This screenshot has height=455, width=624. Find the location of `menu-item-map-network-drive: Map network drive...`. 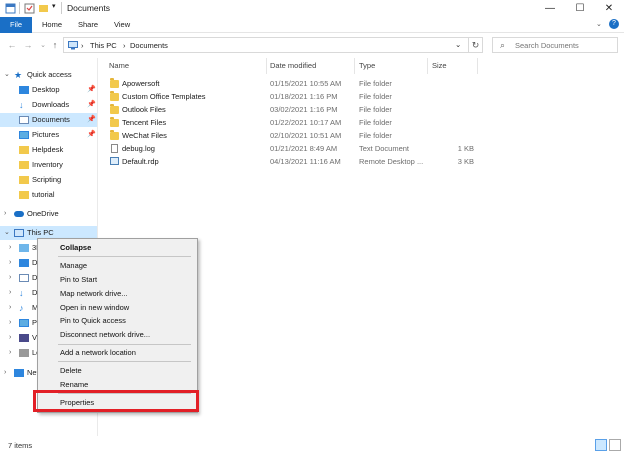

menu-item-map-network-drive: Map network drive... is located at coordinates (117, 293).